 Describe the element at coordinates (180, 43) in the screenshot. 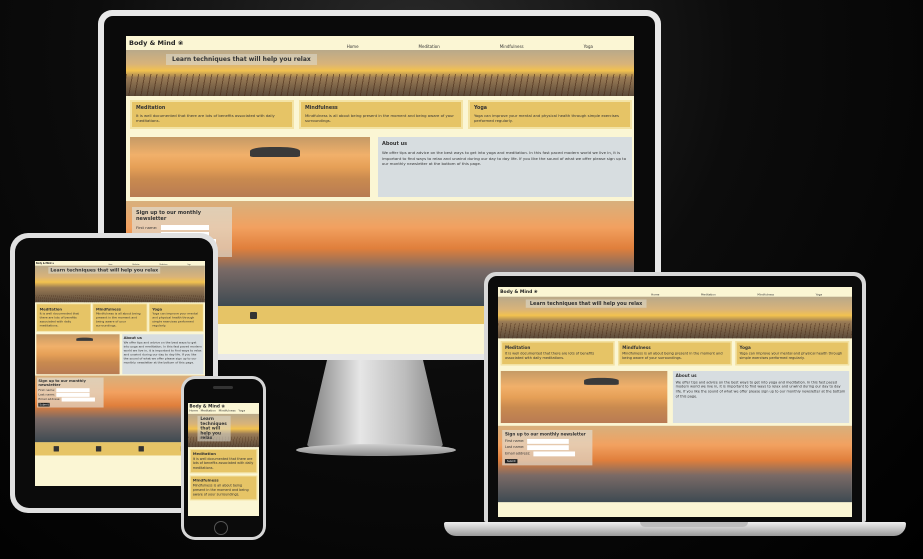

I see `lotus-icon: ❀` at that location.